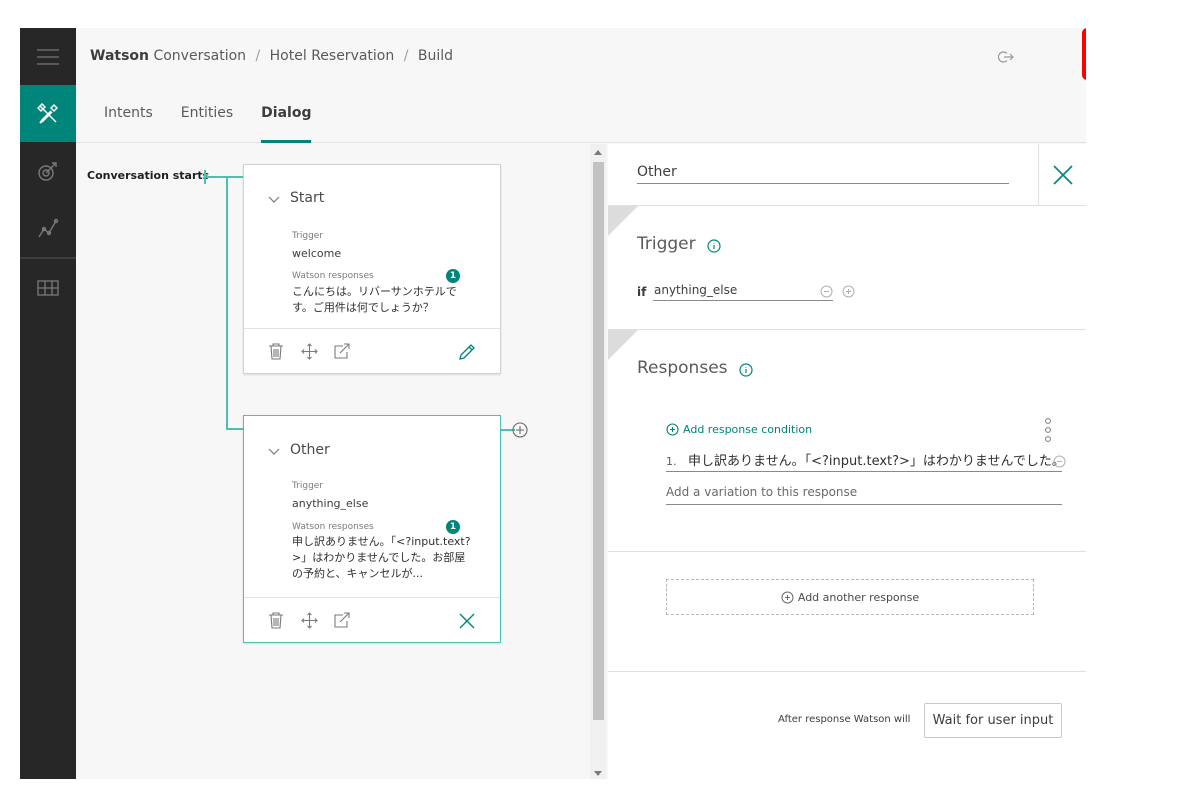 This screenshot has width=1188, height=794. Describe the element at coordinates (467, 352) in the screenshot. I see `edit-icon` at that location.